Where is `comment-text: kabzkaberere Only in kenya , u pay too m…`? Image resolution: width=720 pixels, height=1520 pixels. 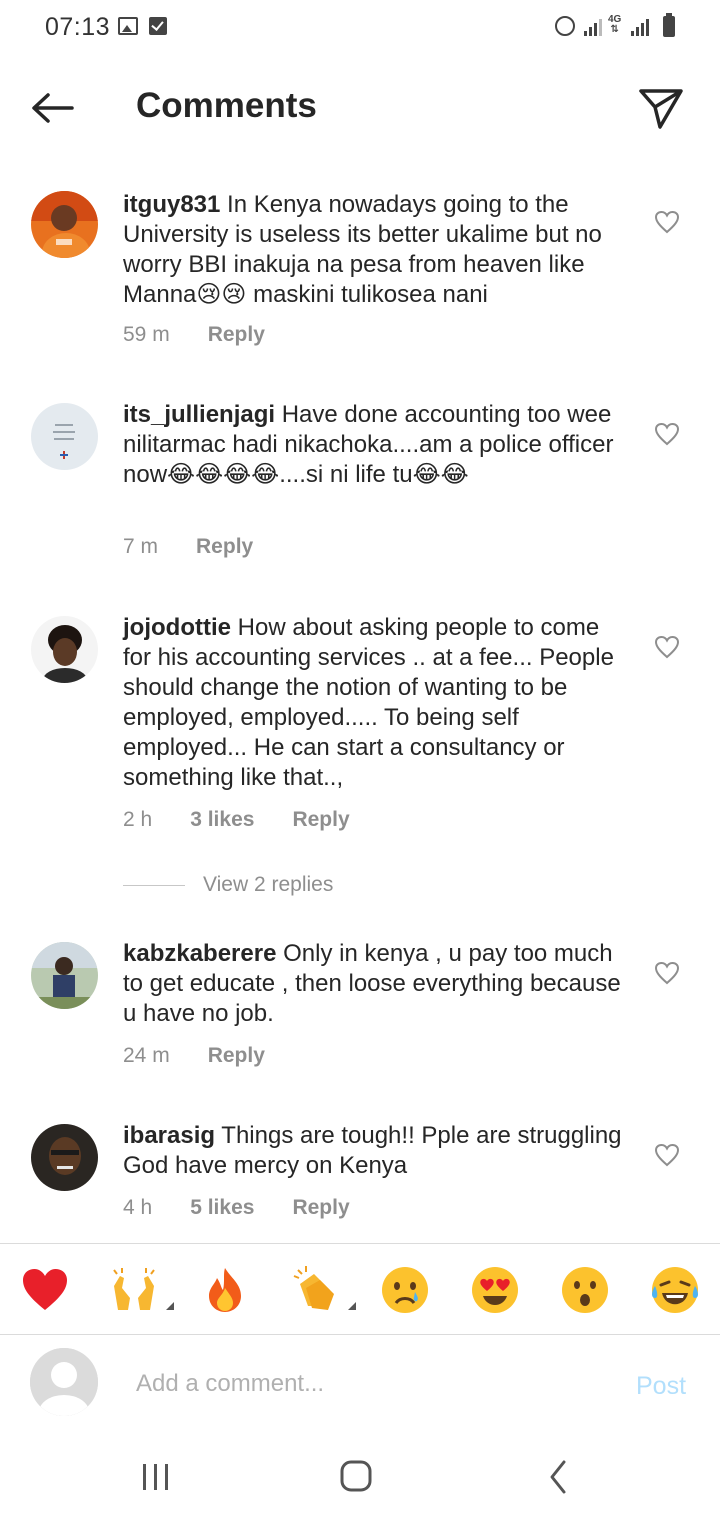
comment-text: kabzkaberere Only in kenya , u pay too m… is located at coordinates (378, 984).